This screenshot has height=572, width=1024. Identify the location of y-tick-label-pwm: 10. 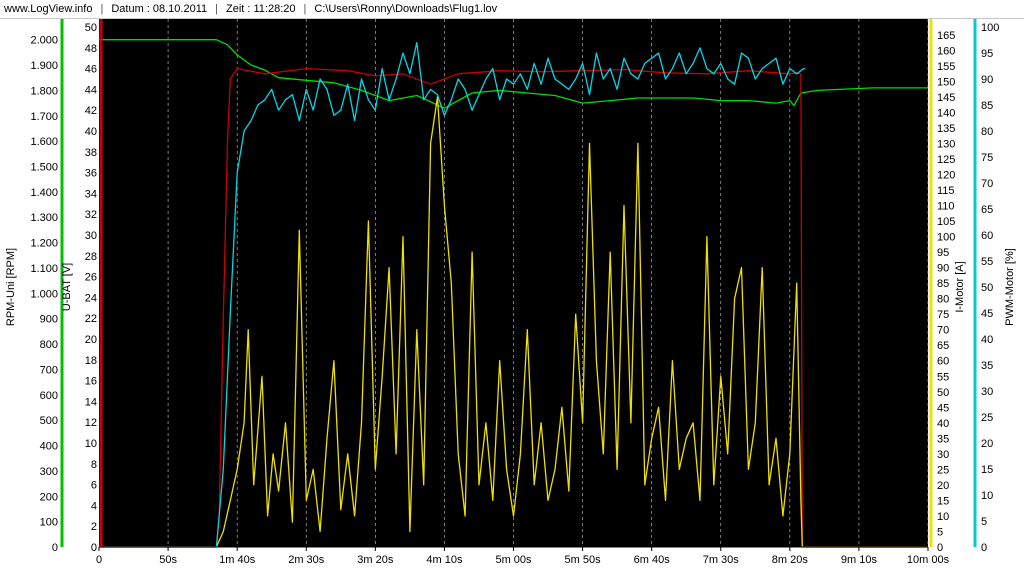
(987, 496).